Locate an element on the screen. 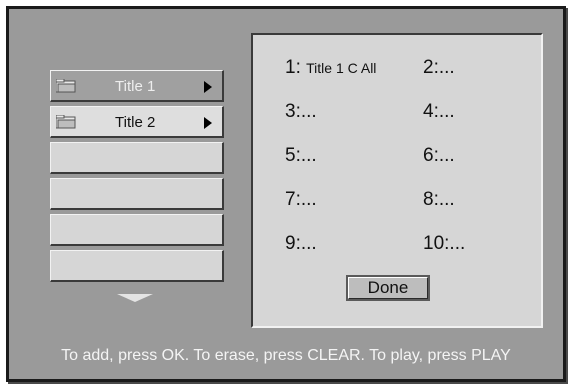 The height and width of the screenshot is (387, 573). title-label: Title 1 is located at coordinates (135, 86).